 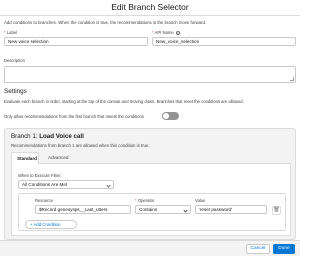 What do you see at coordinates (231, 209) in the screenshot?
I see `value-input: 'reset password'` at bounding box center [231, 209].